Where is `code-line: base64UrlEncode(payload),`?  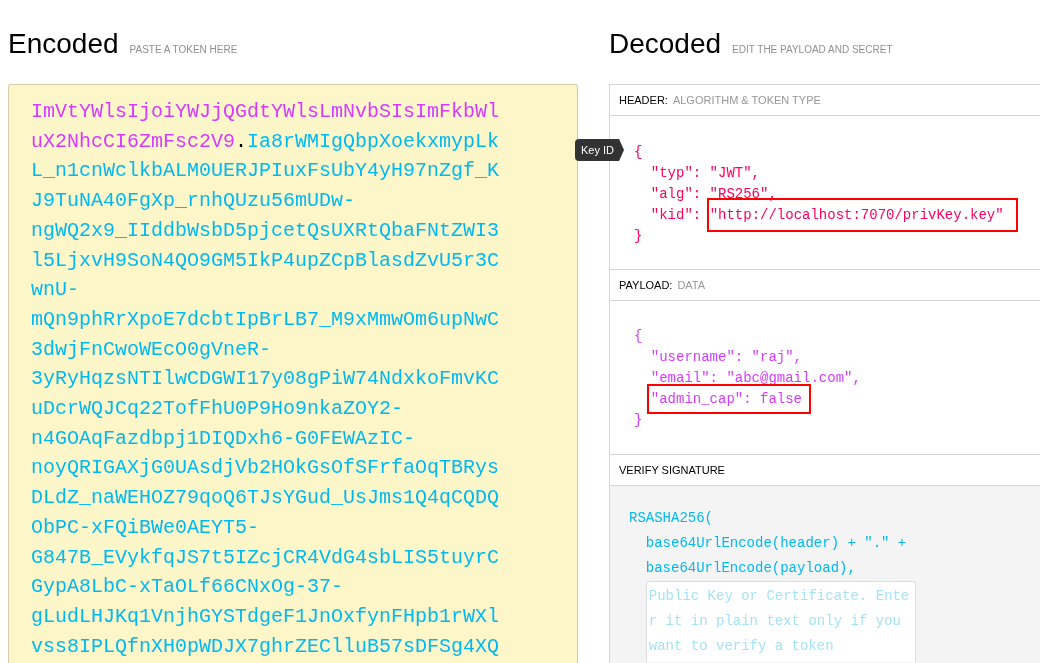 code-line: base64UrlEncode(payload), is located at coordinates (750, 568).